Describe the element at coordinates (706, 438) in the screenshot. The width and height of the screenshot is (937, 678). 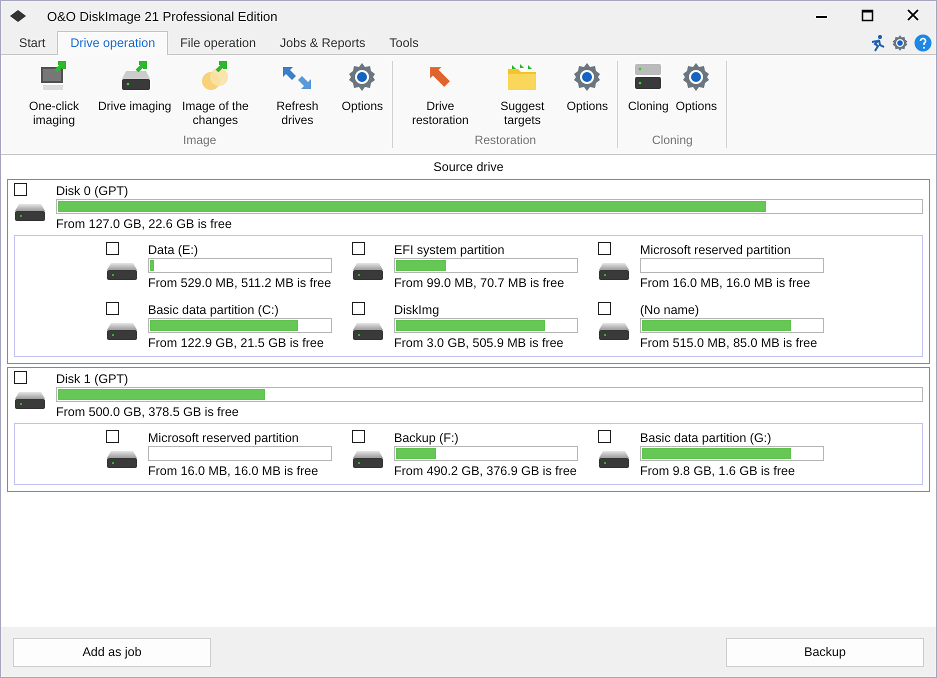
I see `partition-name: Basic data partition (G:)` at that location.